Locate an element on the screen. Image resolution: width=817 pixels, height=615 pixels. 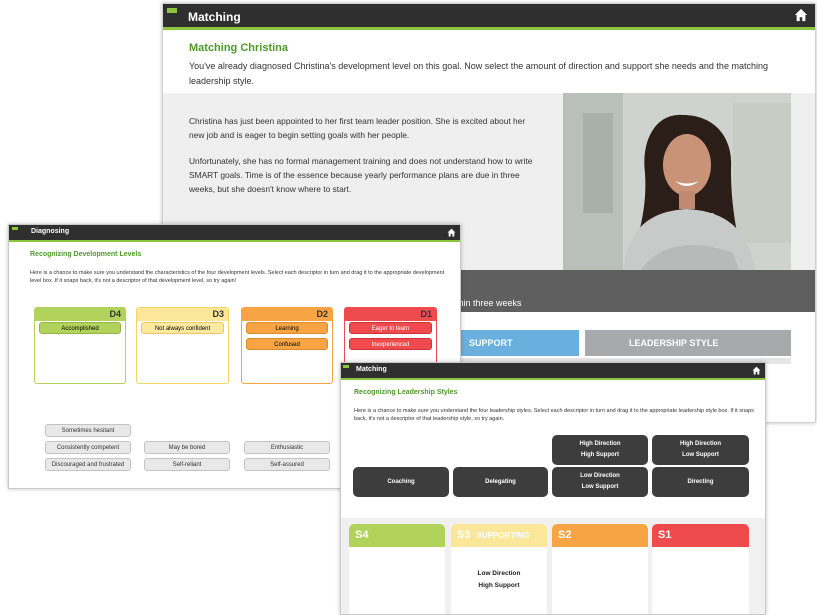
descriptor-tile: Low Direction Low Support is located at coordinates (600, 482).